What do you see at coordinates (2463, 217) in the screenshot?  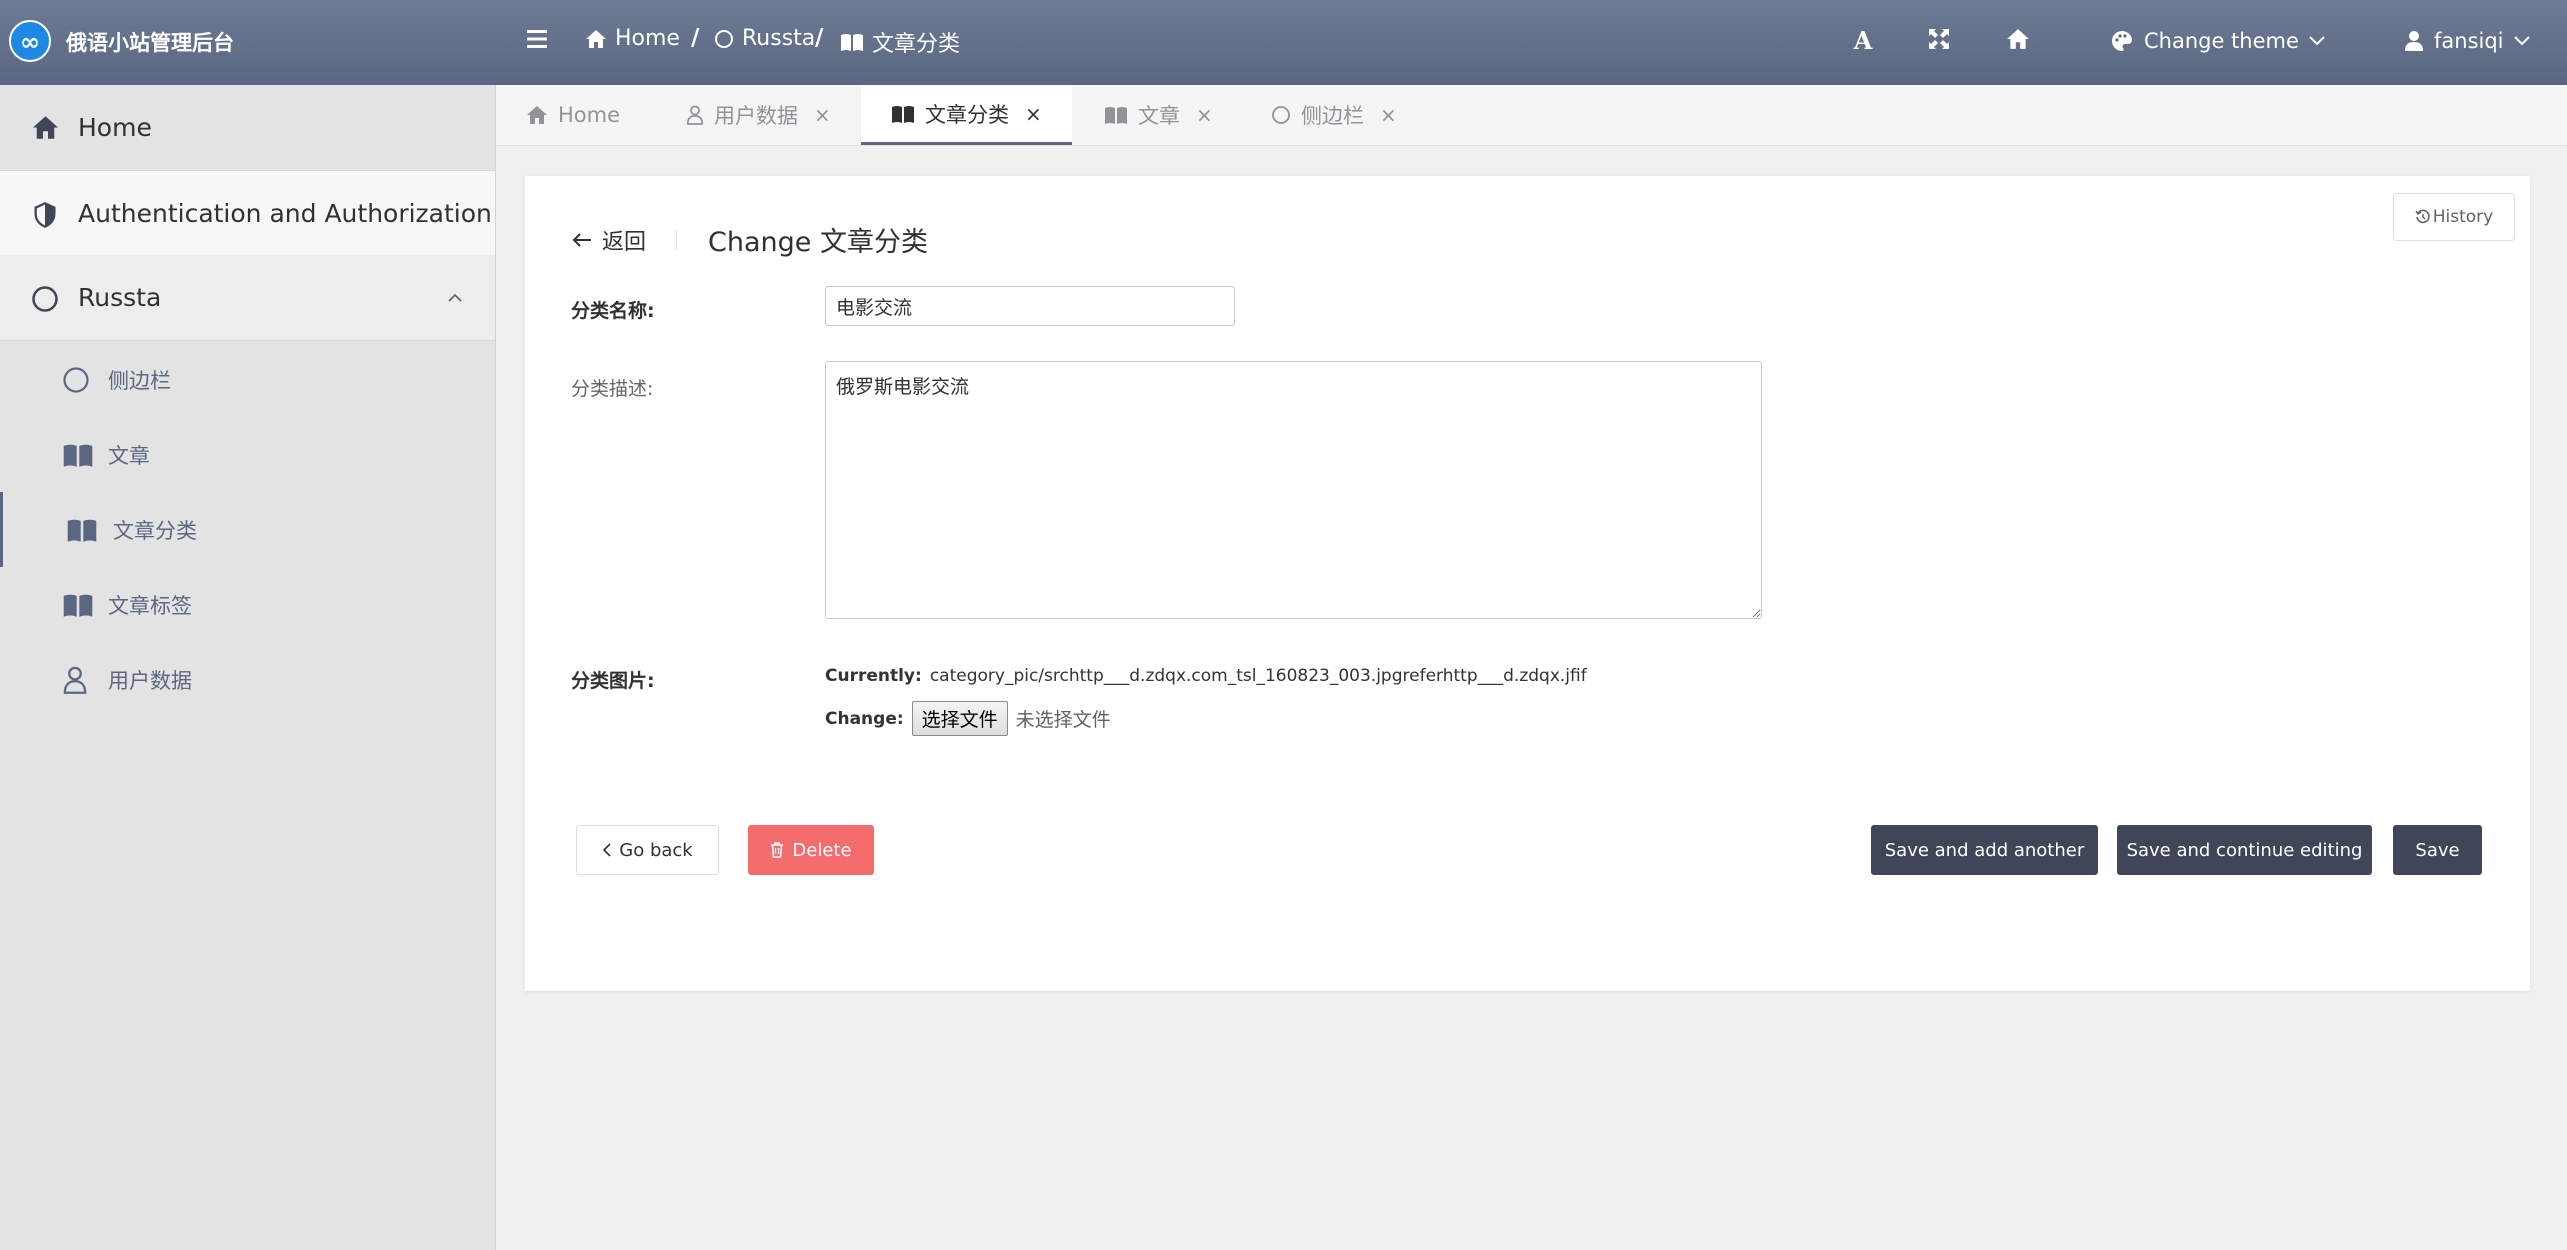 I see `history-label: History` at bounding box center [2463, 217].